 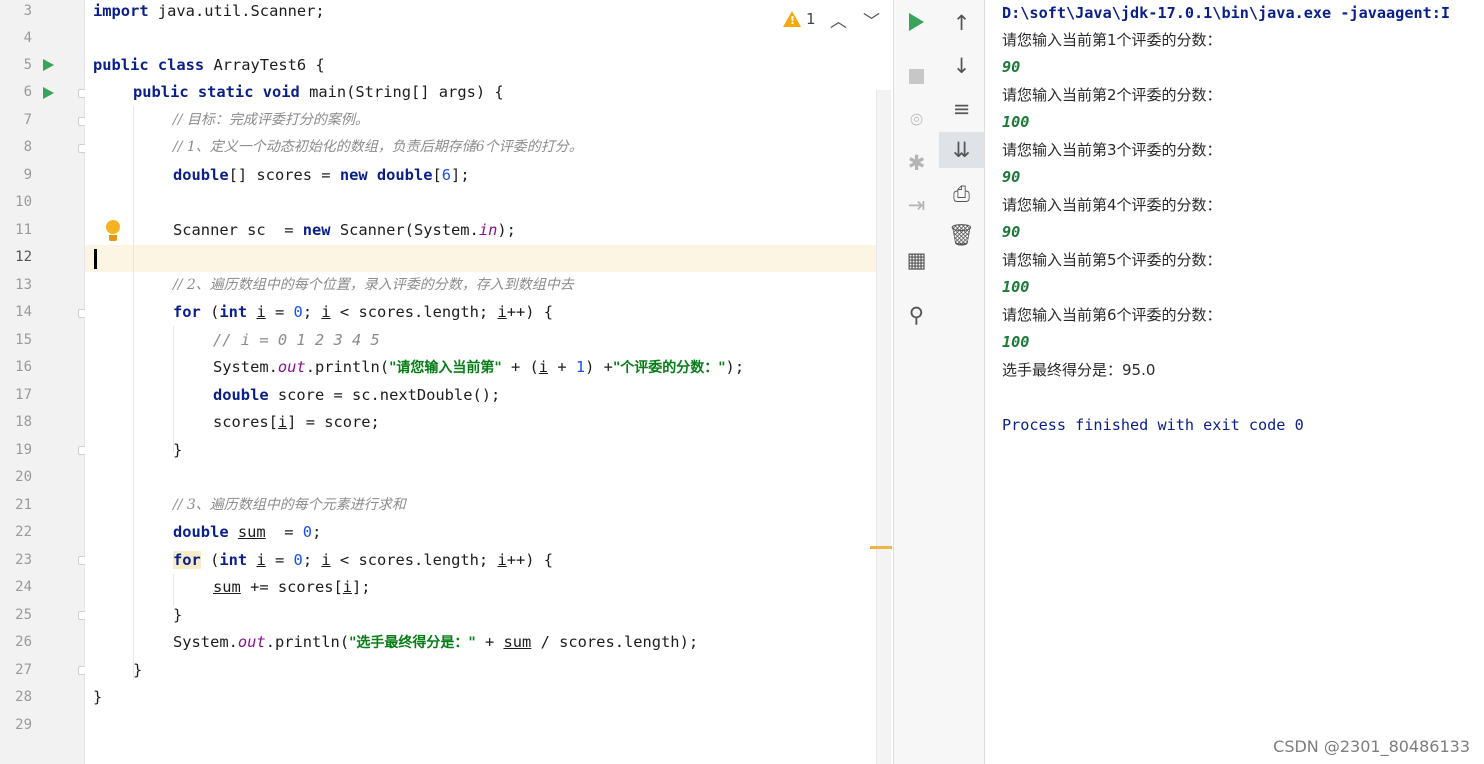 I want to click on previous-highlight-icon: ︿, so click(x=838, y=19).